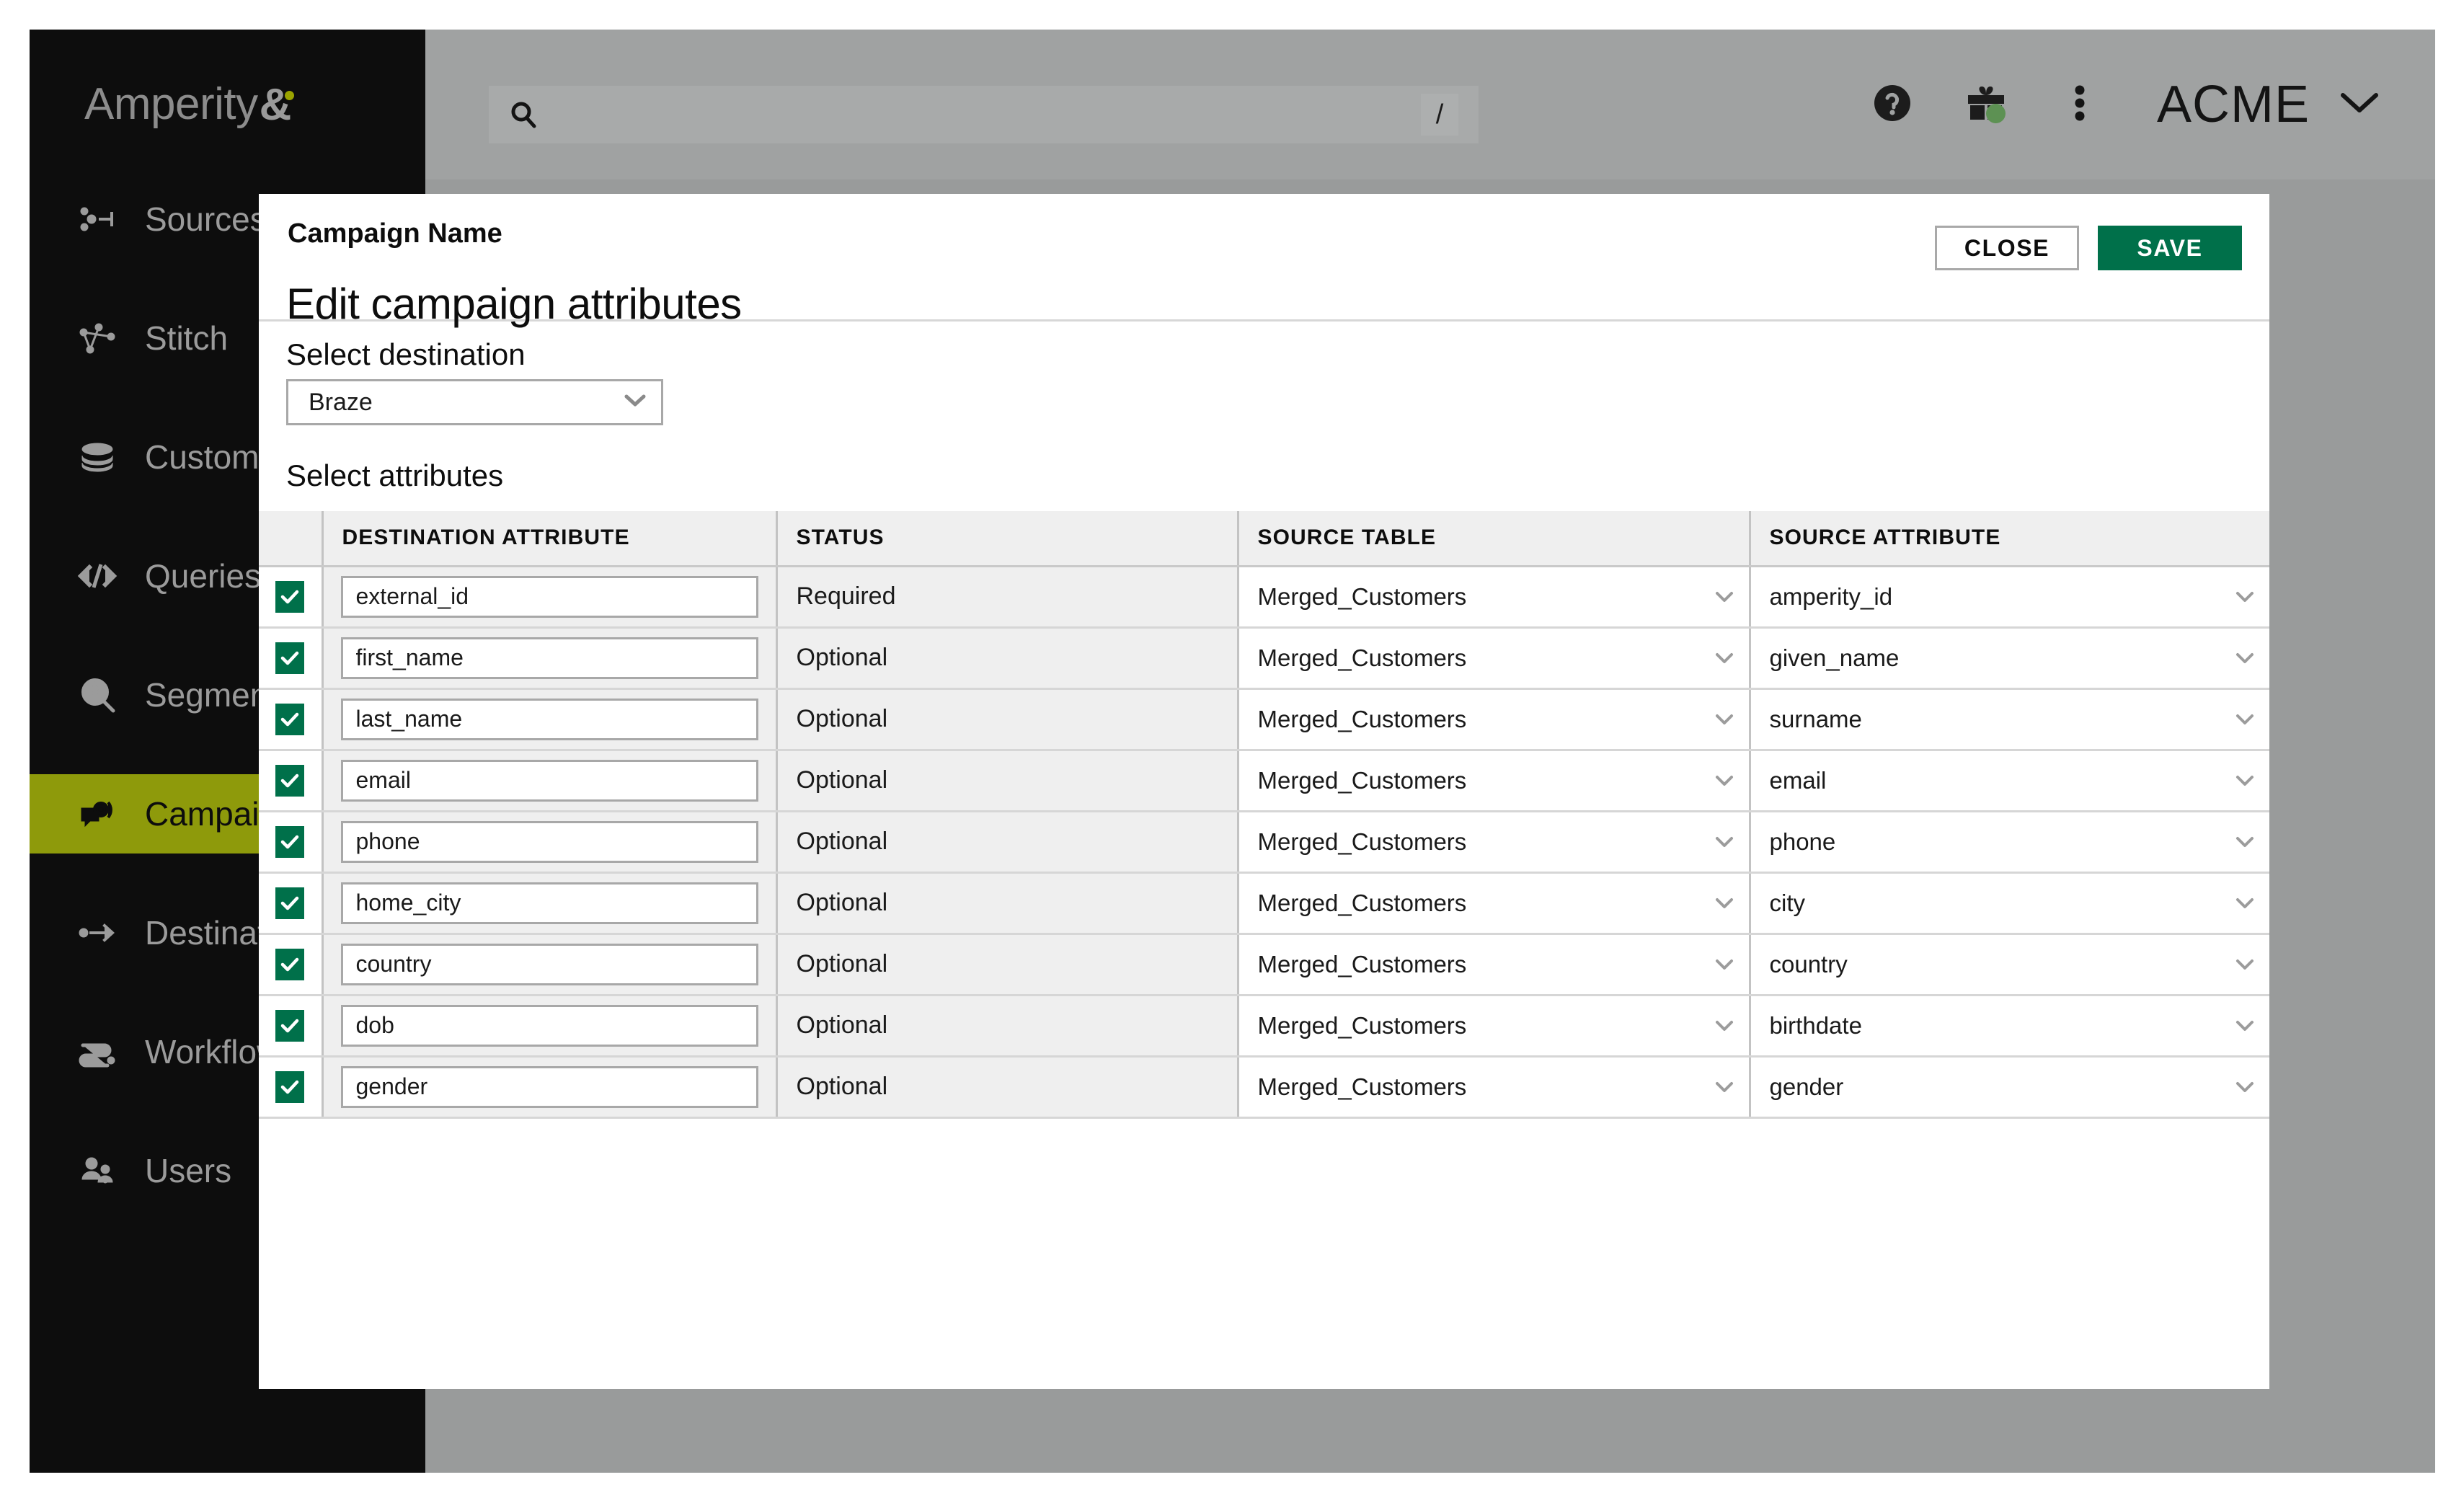 This screenshot has width=2464, height=1503. What do you see at coordinates (98, 338) in the screenshot?
I see `stitch-icon` at bounding box center [98, 338].